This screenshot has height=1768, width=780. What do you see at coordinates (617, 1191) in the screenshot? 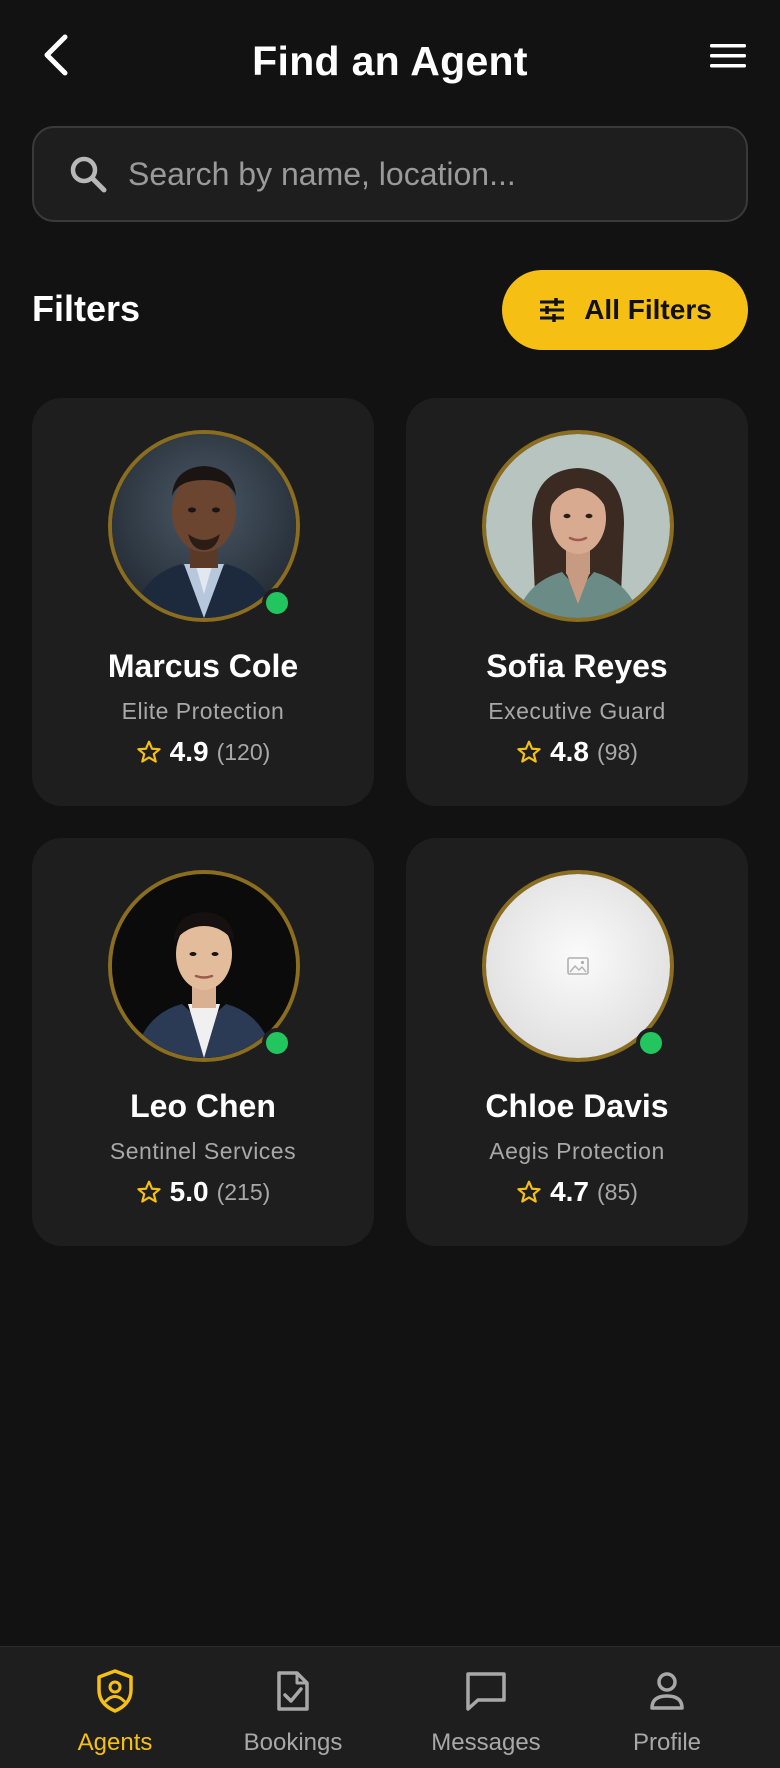
I see `review-count: (85)` at bounding box center [617, 1191].